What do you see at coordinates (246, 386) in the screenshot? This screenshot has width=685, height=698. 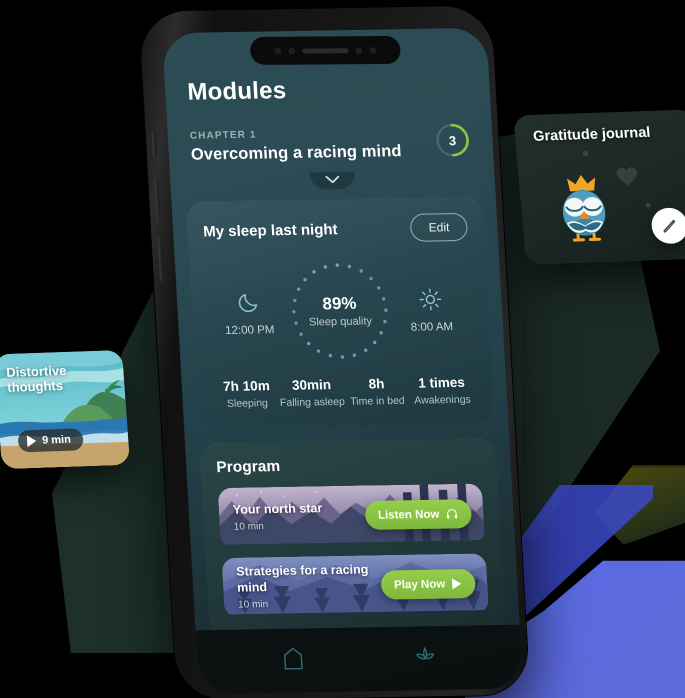 I see `stat-value: 7h 10m` at bounding box center [246, 386].